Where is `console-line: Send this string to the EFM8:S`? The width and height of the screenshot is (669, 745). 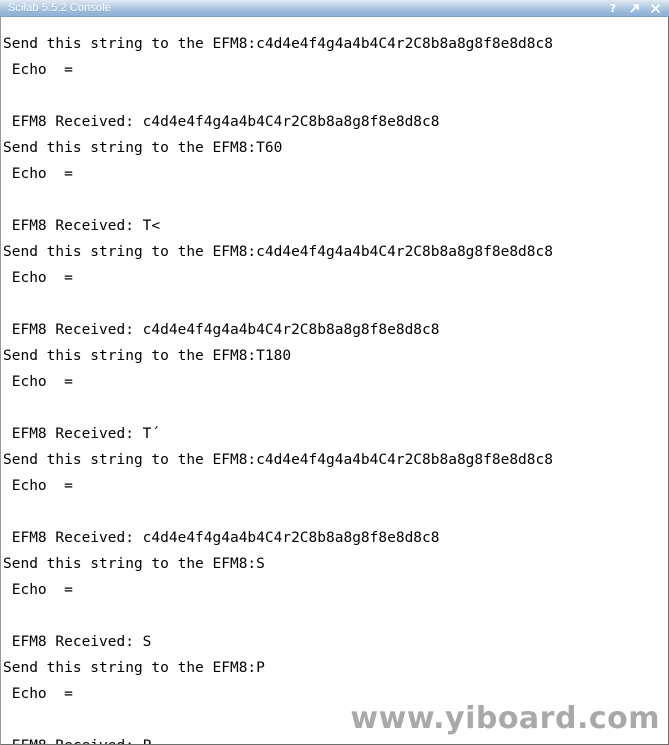
console-line: Send this string to the EFM8:S is located at coordinates (134, 564).